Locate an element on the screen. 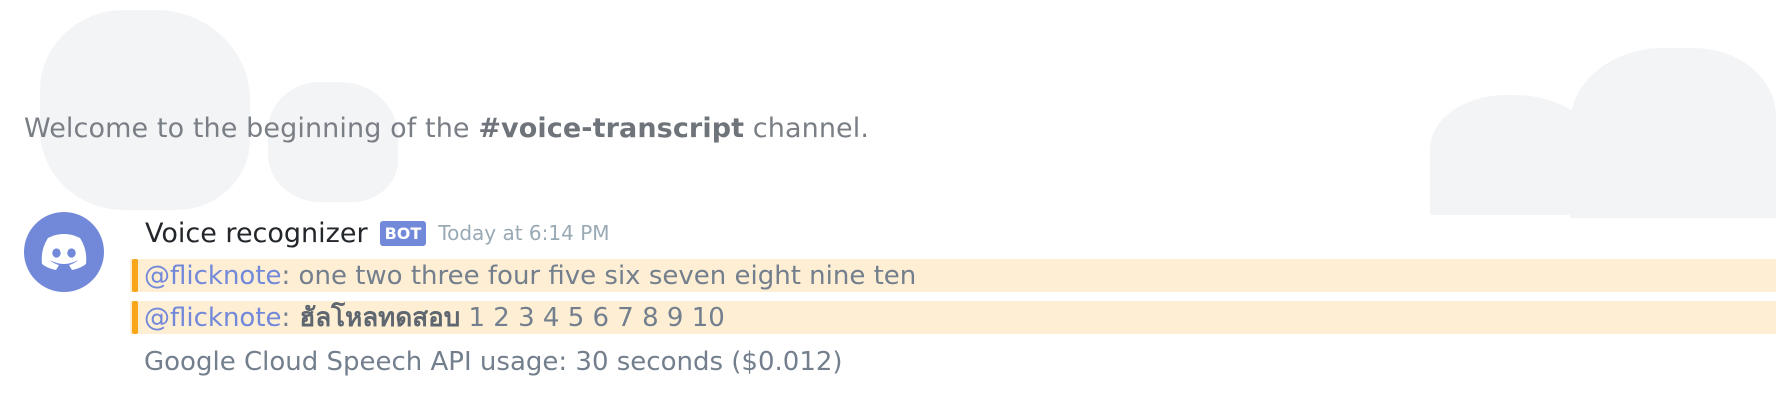 The image size is (1776, 420). welcome-suffix: channel. is located at coordinates (807, 128).